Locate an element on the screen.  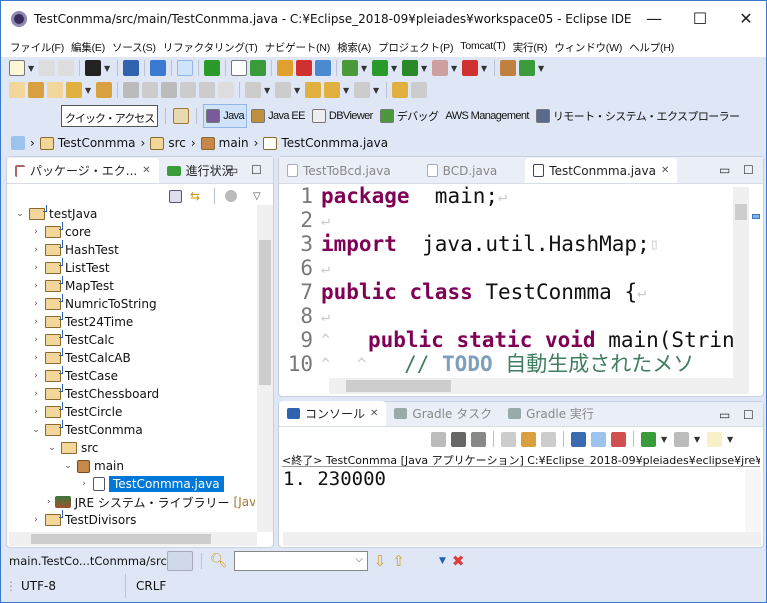
highlight-icon is located at coordinates (150, 90).